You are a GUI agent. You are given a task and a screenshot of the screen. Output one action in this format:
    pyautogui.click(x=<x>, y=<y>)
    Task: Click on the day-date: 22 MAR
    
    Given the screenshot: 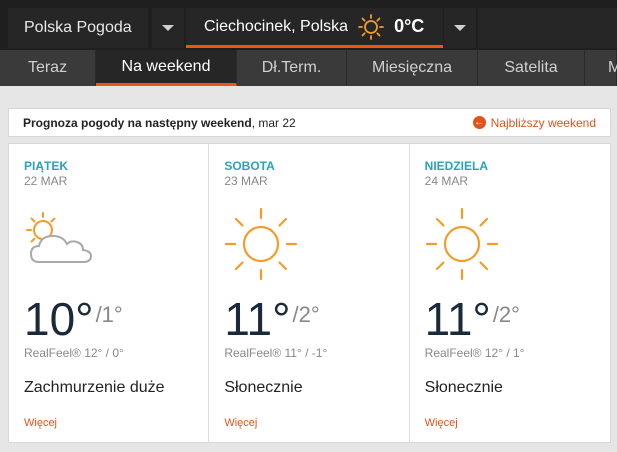 What is the action you would take?
    pyautogui.click(x=46, y=181)
    